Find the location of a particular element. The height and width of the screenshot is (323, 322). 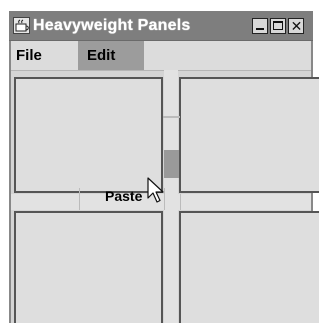

maximize-button is located at coordinates (278, 26).